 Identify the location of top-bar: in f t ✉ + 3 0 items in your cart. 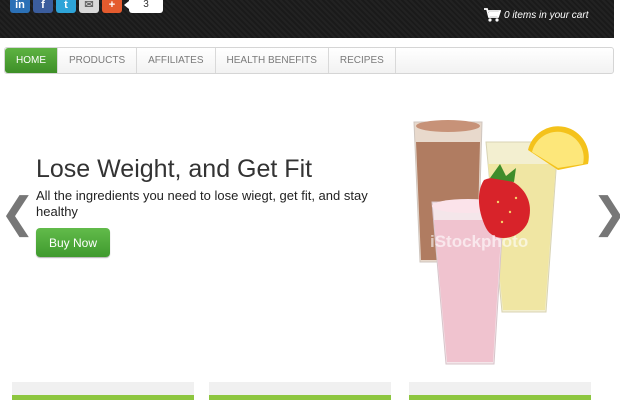
(307, 19).